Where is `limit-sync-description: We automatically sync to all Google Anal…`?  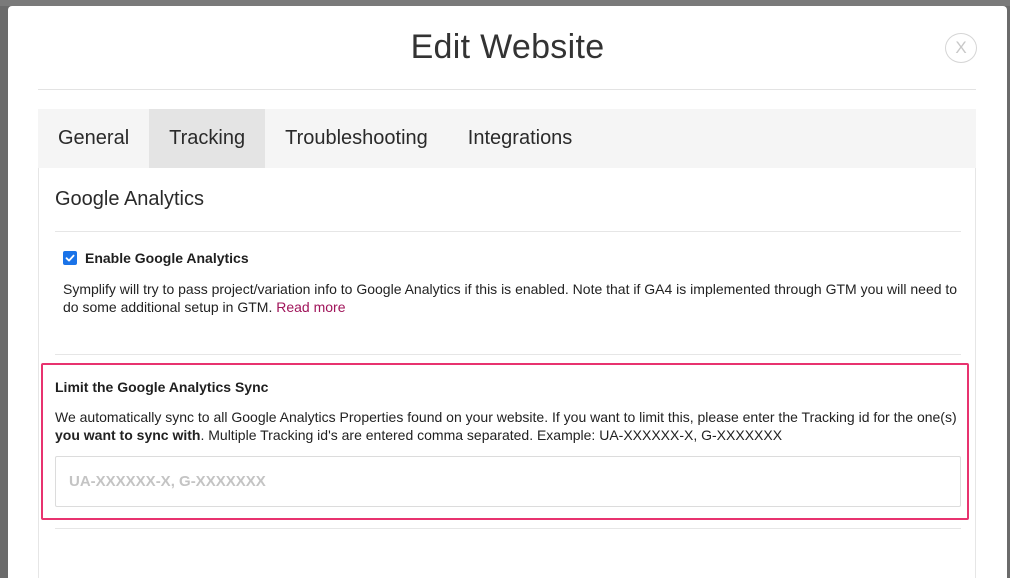
limit-sync-description: We automatically sync to all Google Anal… is located at coordinates (507, 426).